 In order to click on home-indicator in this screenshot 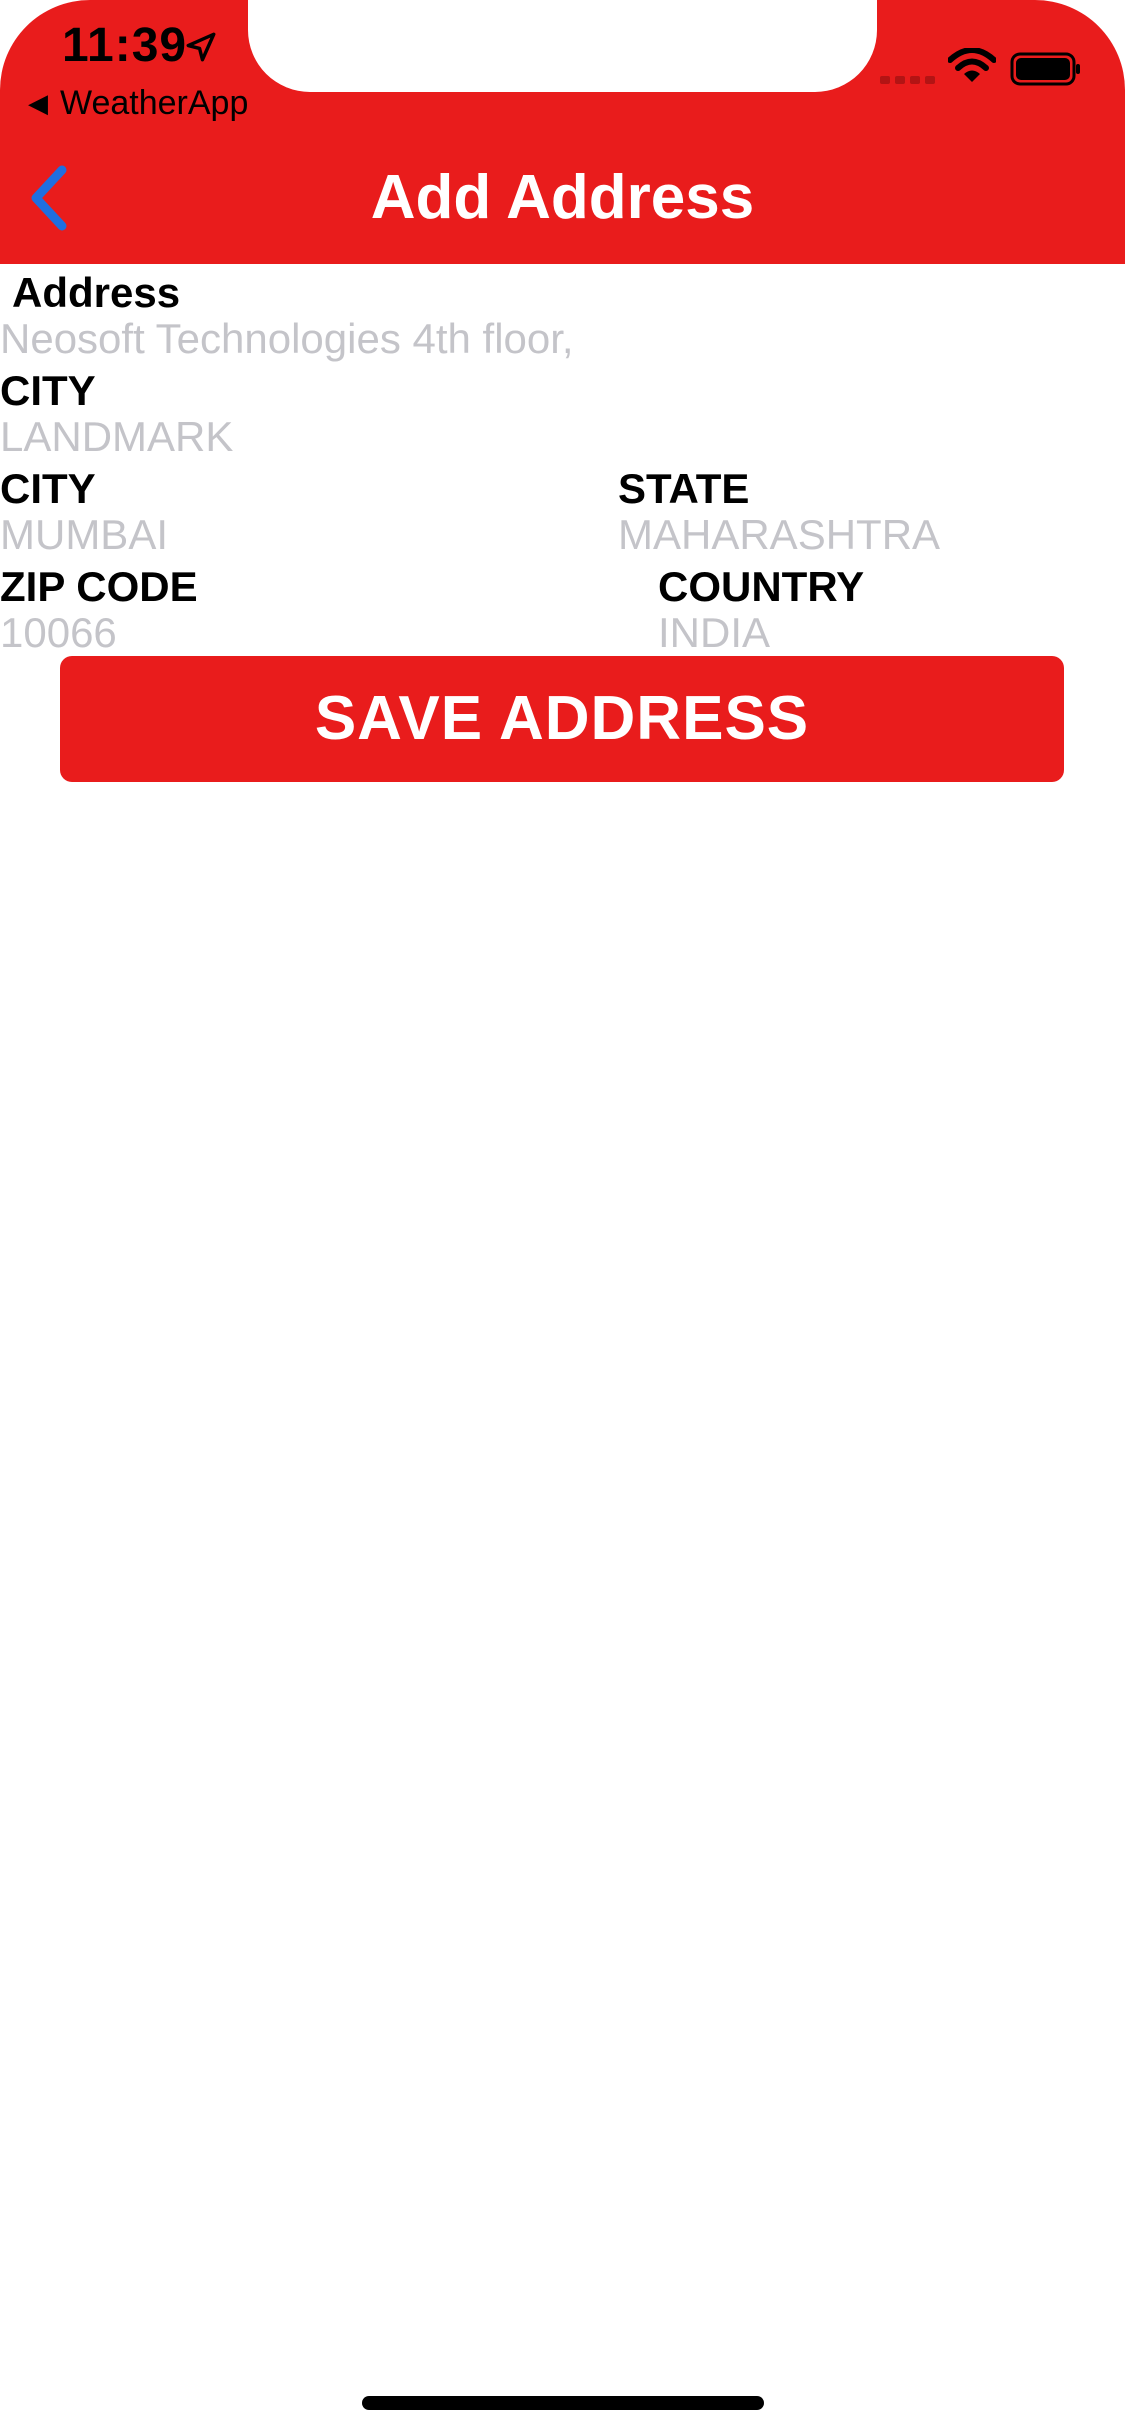, I will do `click(563, 2403)`.